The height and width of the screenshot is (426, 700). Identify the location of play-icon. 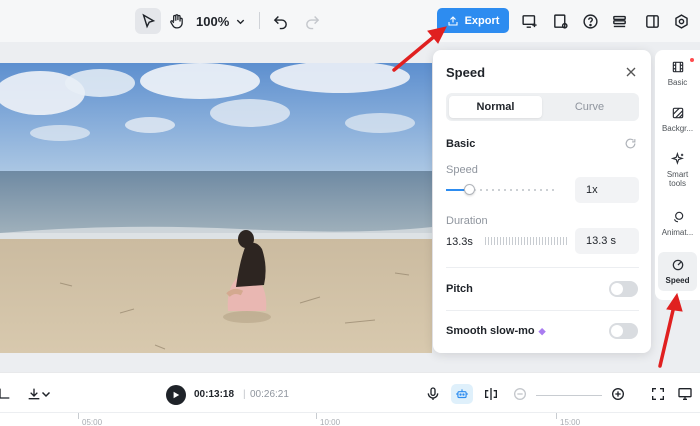
(176, 395).